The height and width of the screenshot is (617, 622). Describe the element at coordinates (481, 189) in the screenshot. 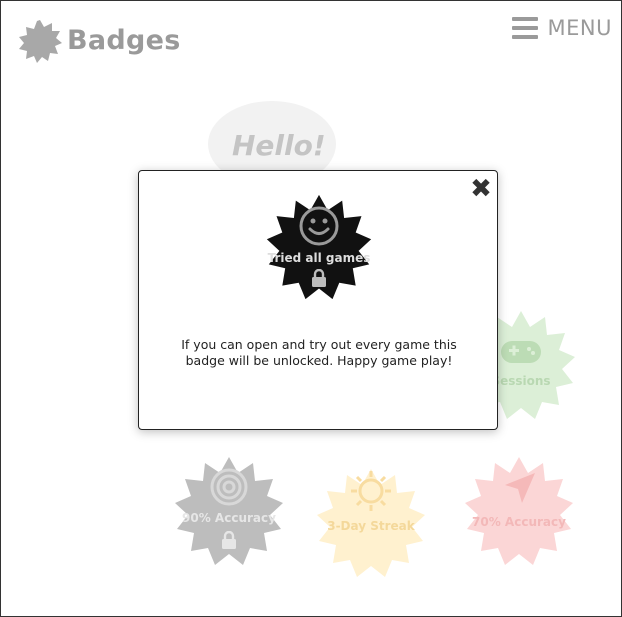

I see `close-icon: ✖` at that location.